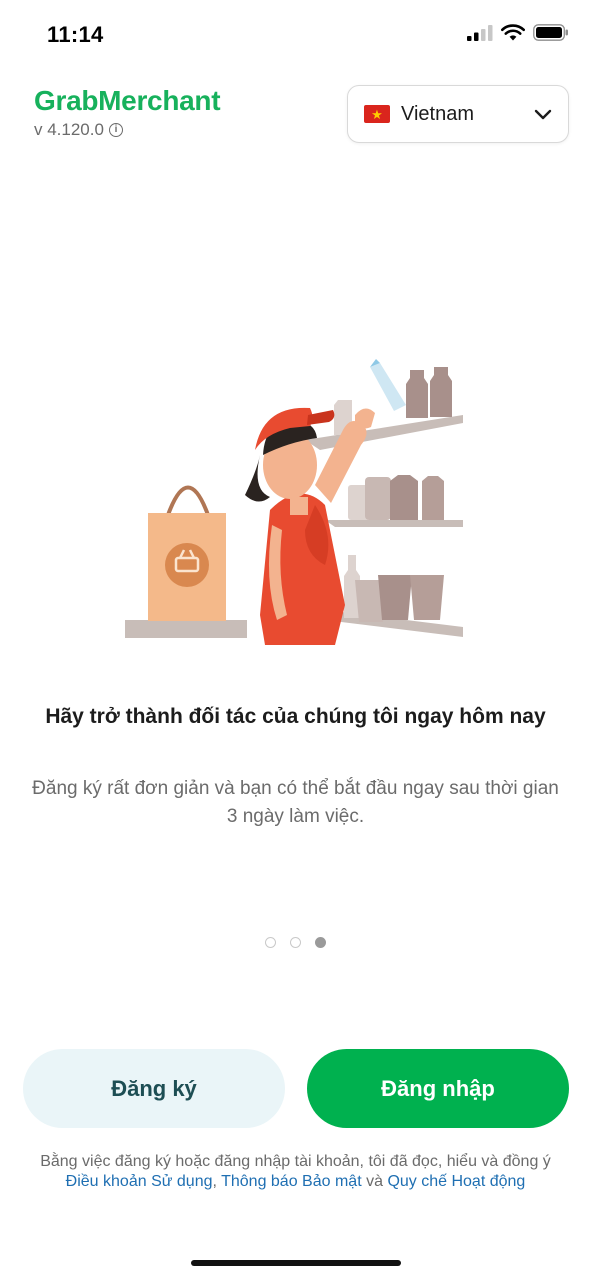  What do you see at coordinates (438, 1088) in the screenshot?
I see `login-button: Đăng nhập` at bounding box center [438, 1088].